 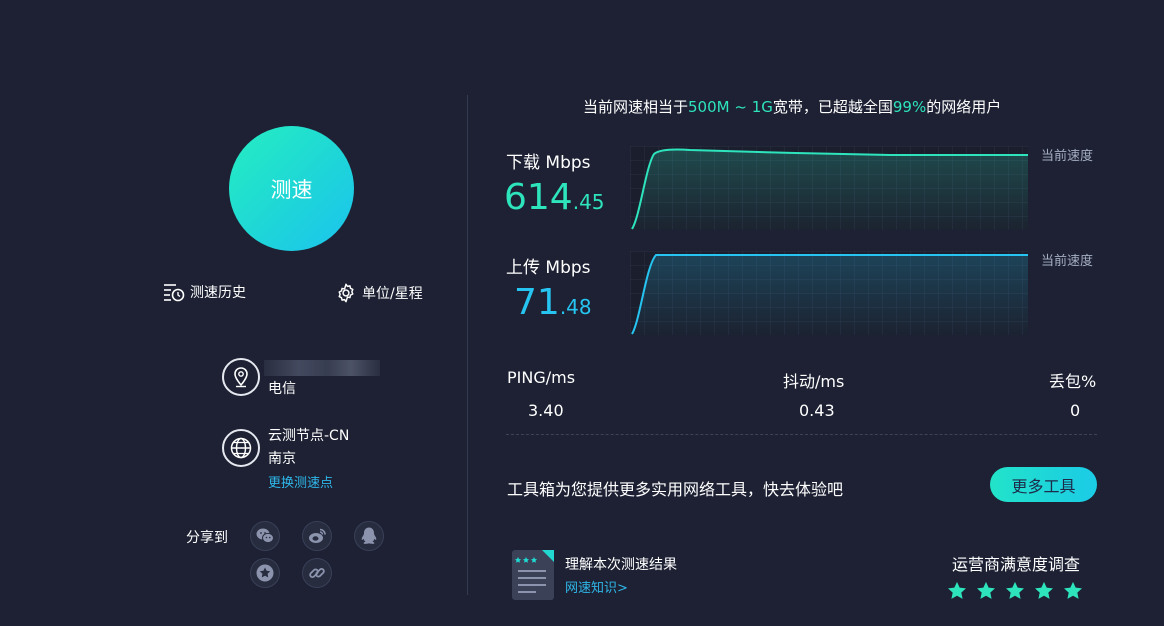 I want to click on change-node-link: 更换测速点, so click(x=300, y=481).